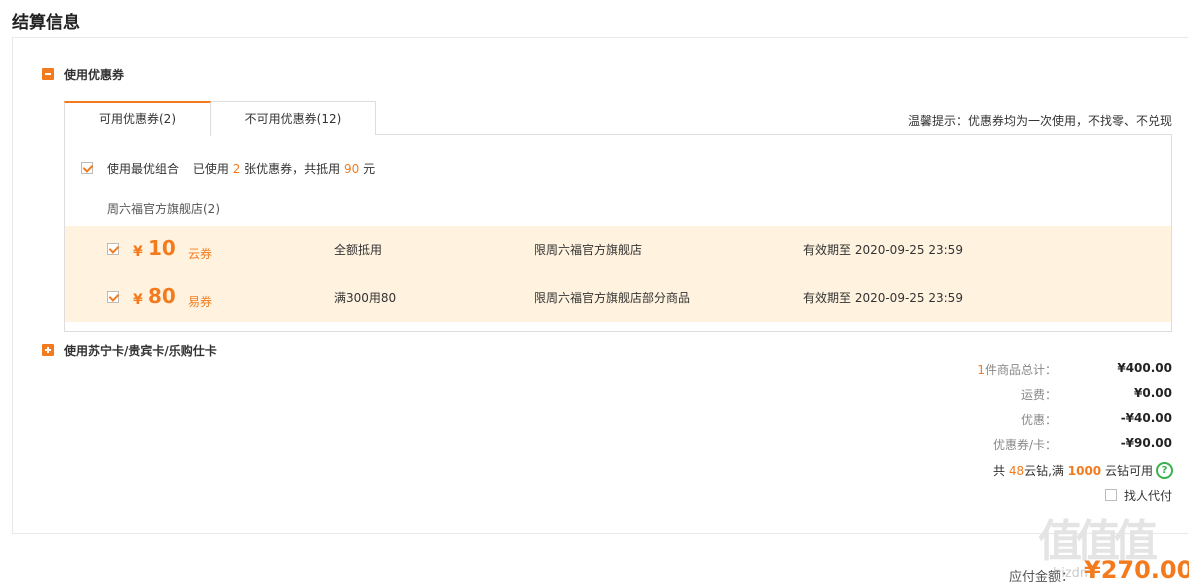 This screenshot has height=588, width=1189. Describe the element at coordinates (612, 298) in the screenshot. I see `coupon-scope: 限周六福官方旗舰店部分商品` at that location.